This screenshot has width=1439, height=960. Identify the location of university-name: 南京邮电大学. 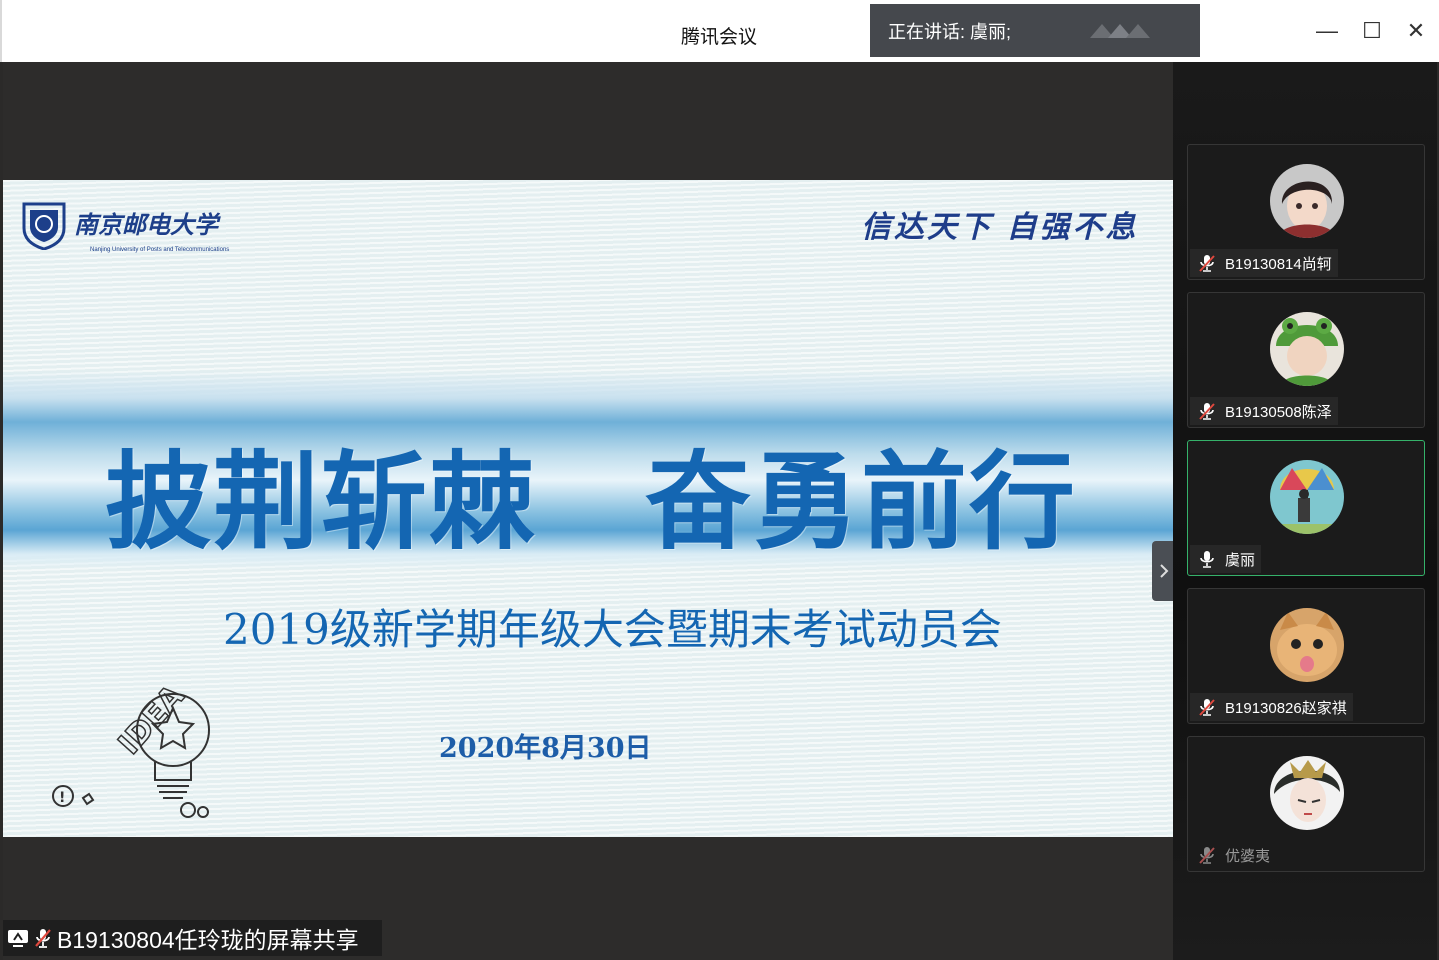
(146, 224).